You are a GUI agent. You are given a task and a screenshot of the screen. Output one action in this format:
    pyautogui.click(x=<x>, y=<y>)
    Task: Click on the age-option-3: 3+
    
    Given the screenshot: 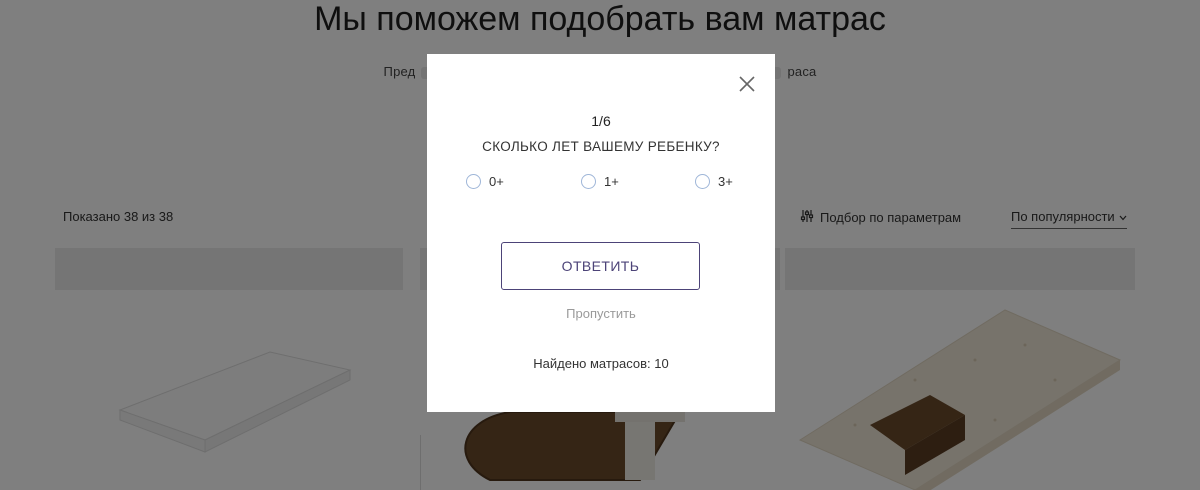 What is the action you would take?
    pyautogui.click(x=714, y=181)
    